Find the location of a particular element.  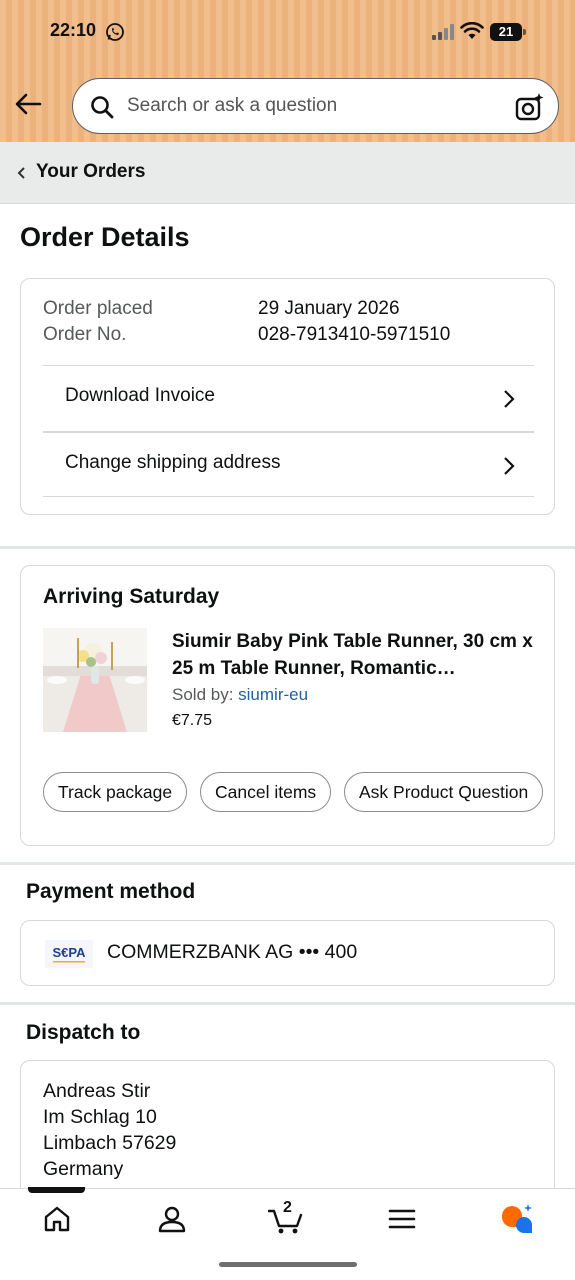

battery-level: 21 is located at coordinates (506, 31).